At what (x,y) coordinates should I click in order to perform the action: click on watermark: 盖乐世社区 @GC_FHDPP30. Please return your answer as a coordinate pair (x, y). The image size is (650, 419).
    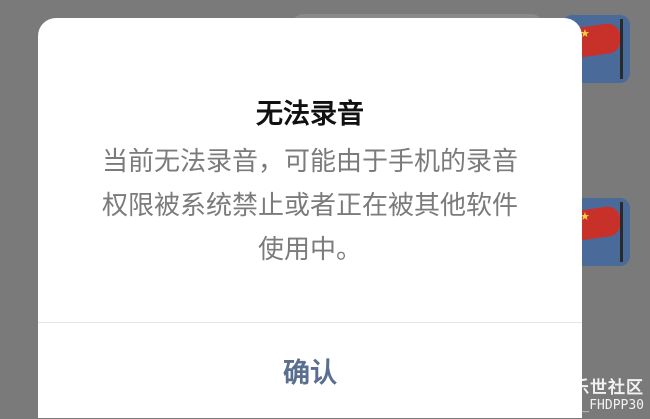
    Looking at the image, I should click on (599, 397).